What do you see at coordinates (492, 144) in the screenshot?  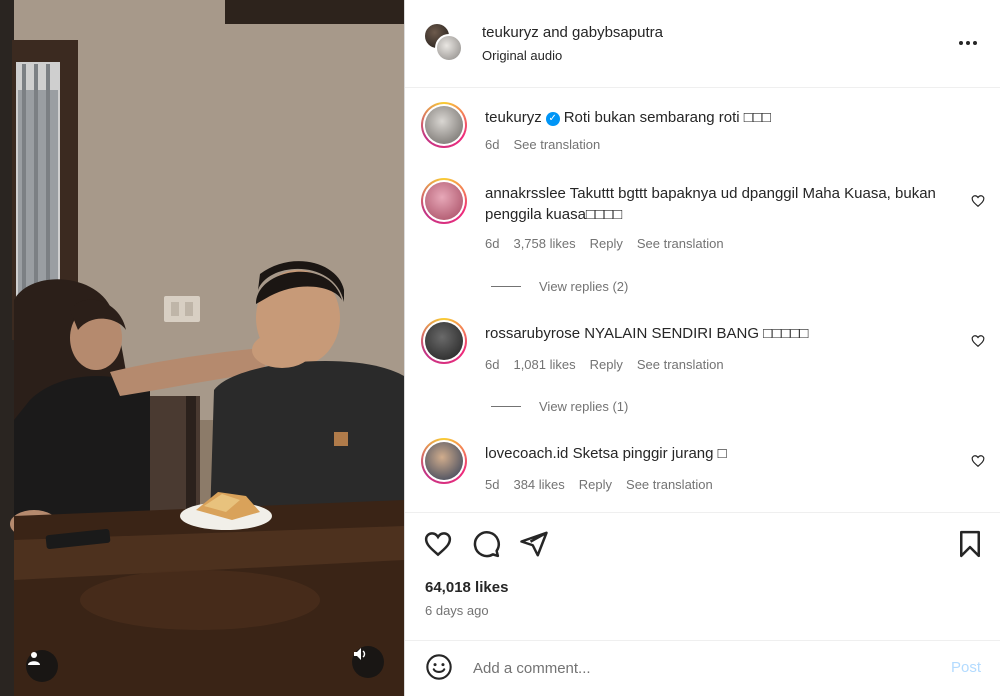 I see `caption-time: 6d` at bounding box center [492, 144].